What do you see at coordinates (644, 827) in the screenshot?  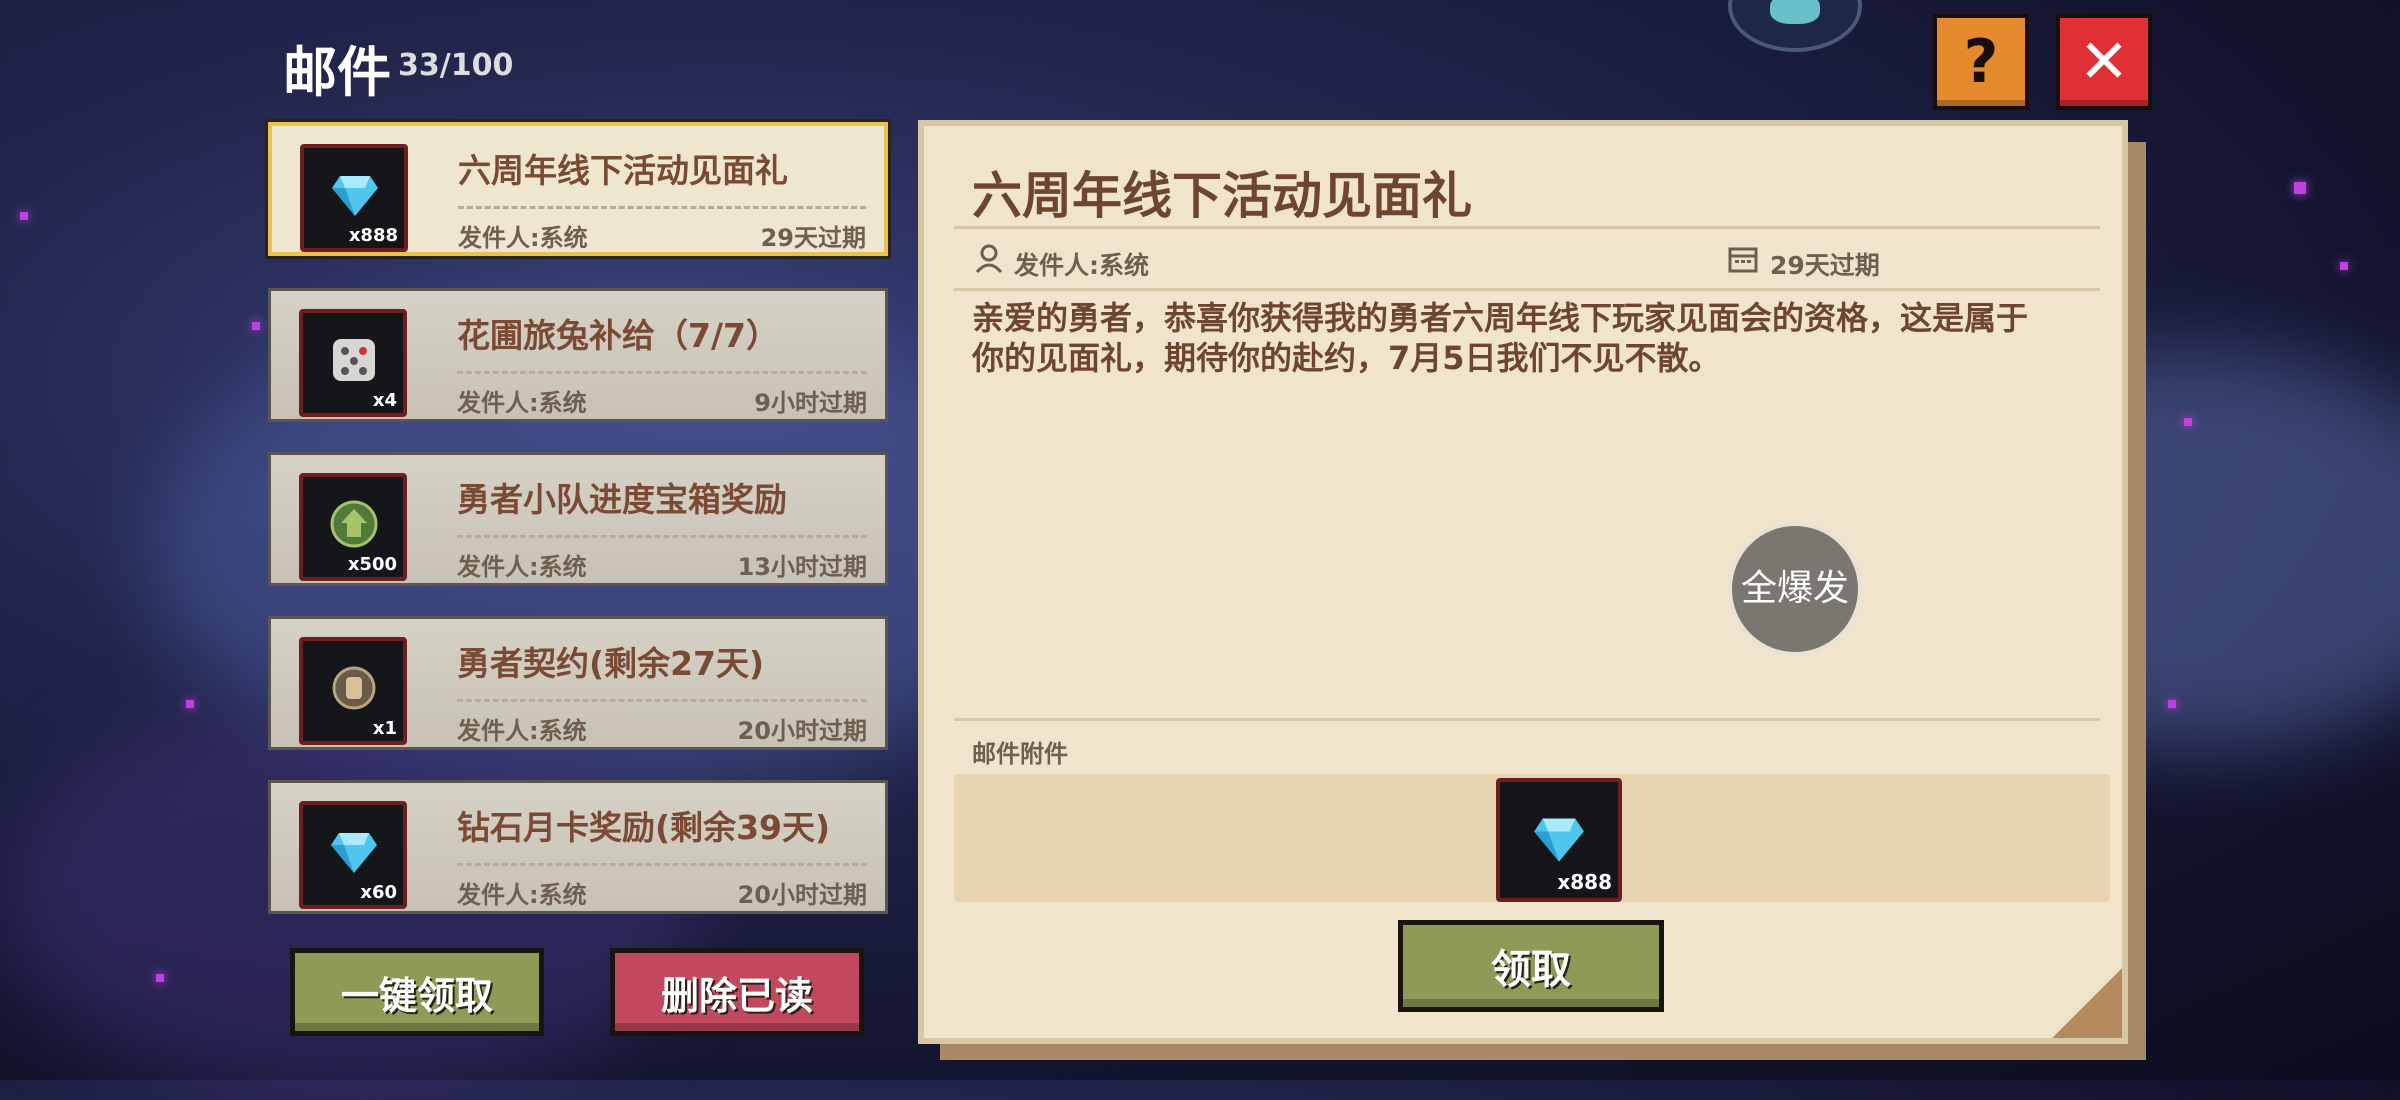 I see `mail-item-title: 钻石月卡奖励(剩余39天)` at bounding box center [644, 827].